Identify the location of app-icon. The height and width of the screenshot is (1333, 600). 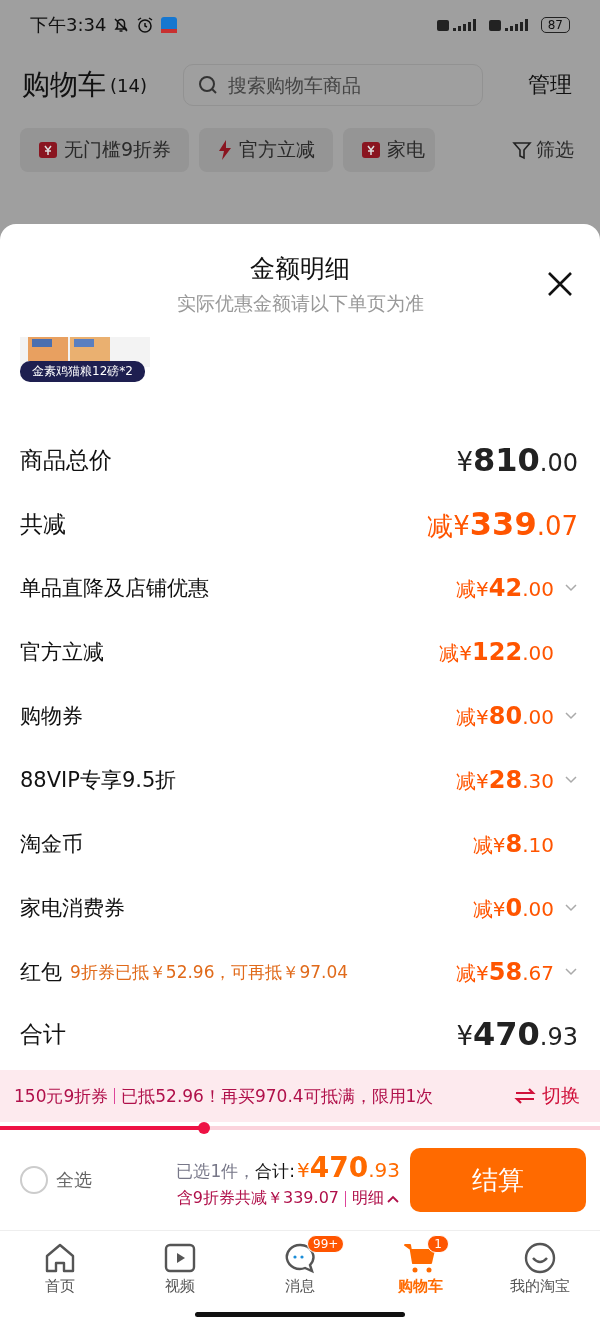
(169, 25).